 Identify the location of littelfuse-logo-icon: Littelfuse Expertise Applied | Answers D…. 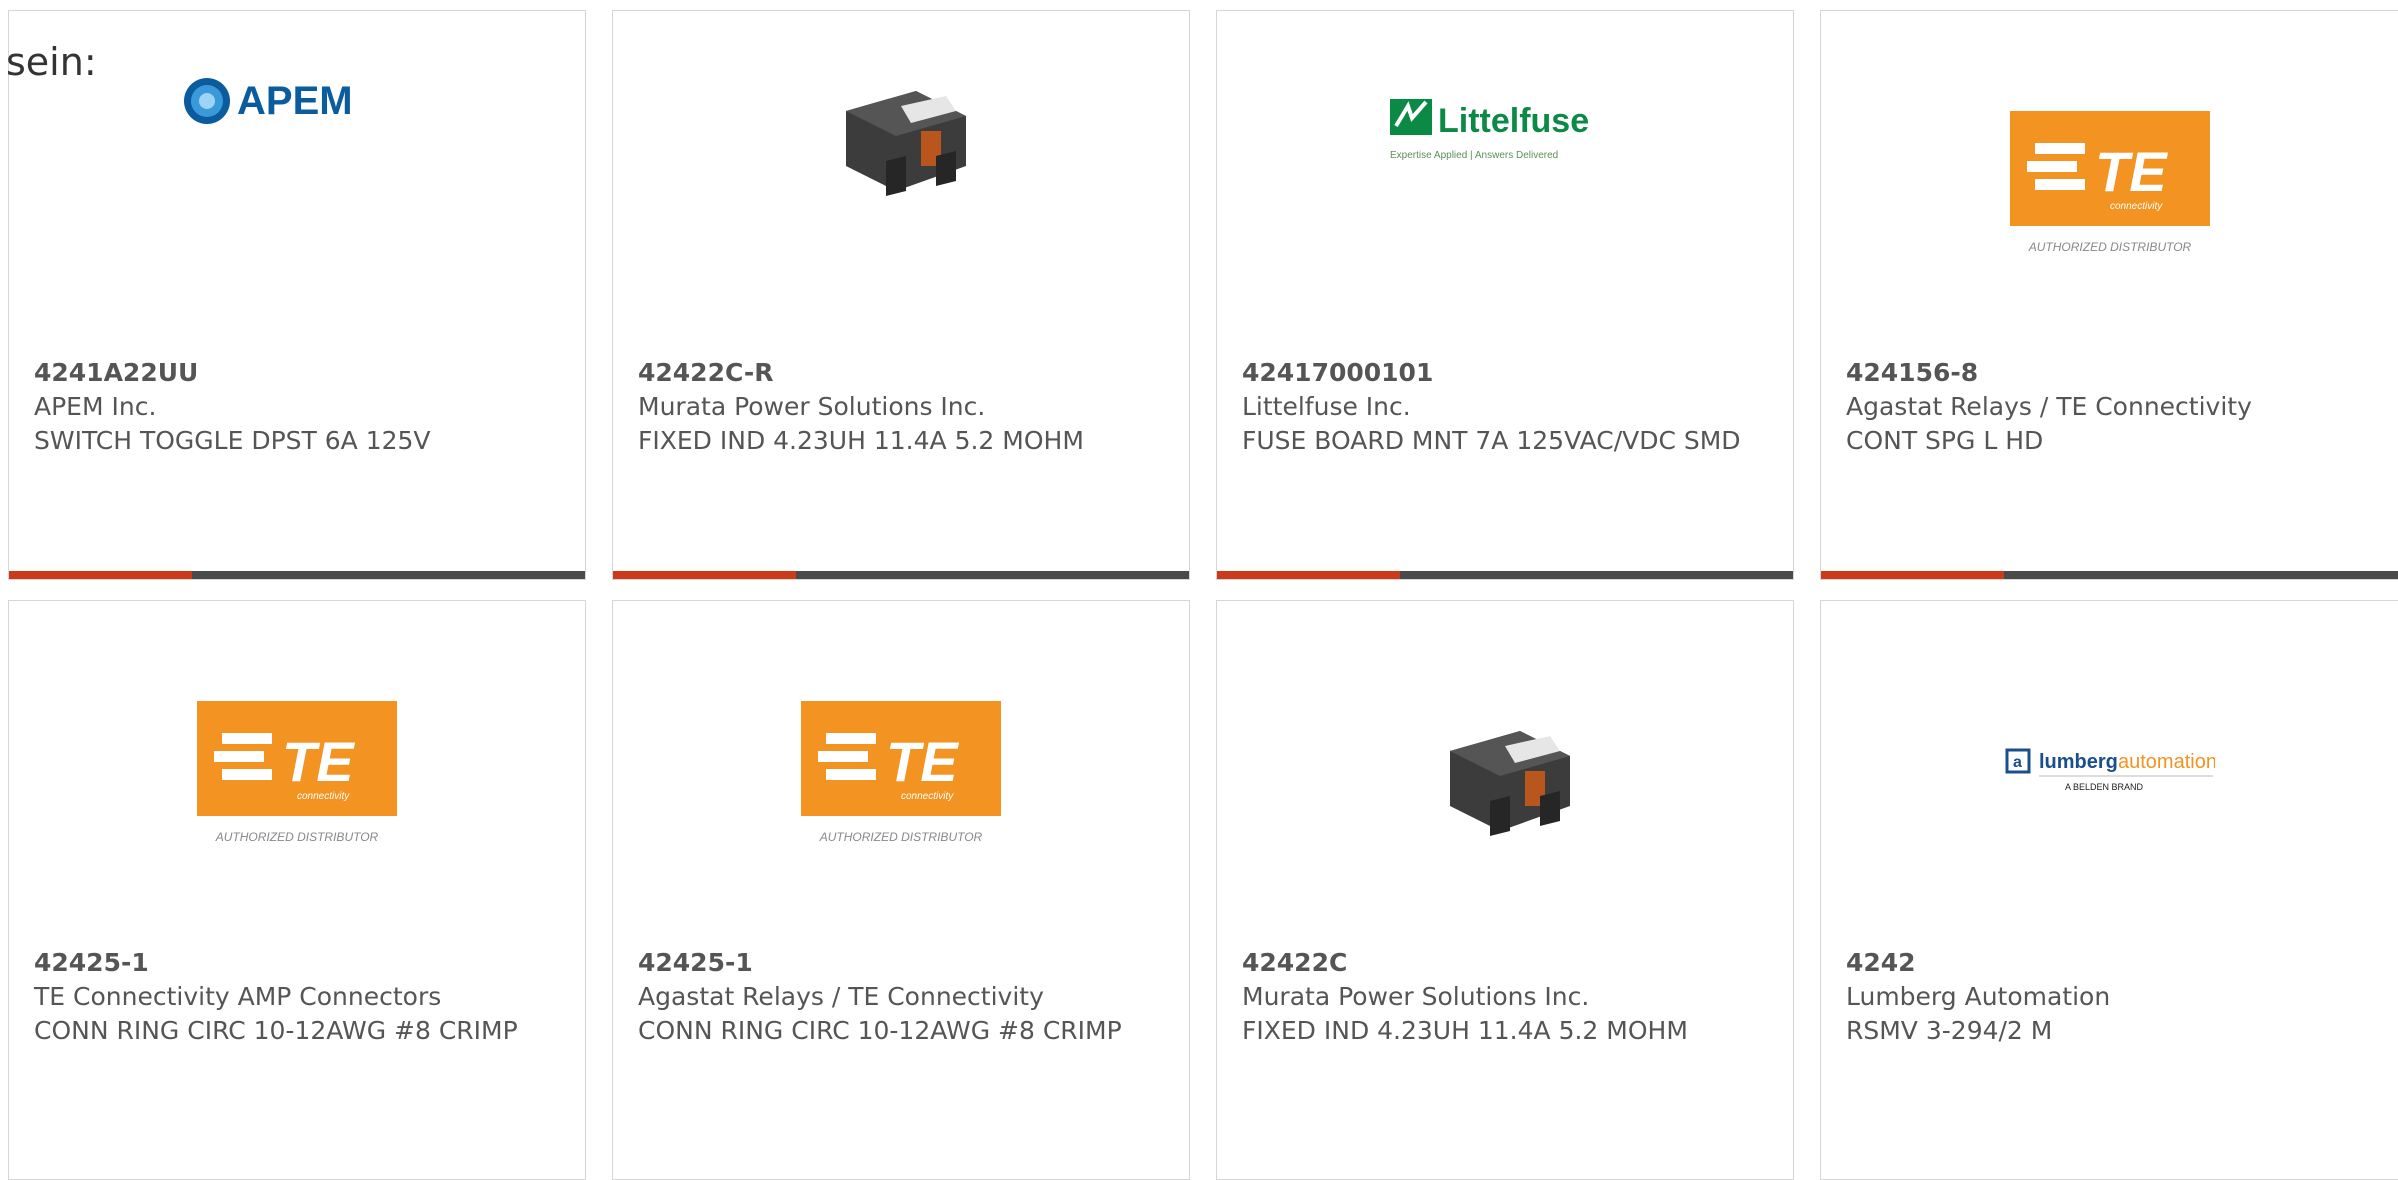
(1489, 130).